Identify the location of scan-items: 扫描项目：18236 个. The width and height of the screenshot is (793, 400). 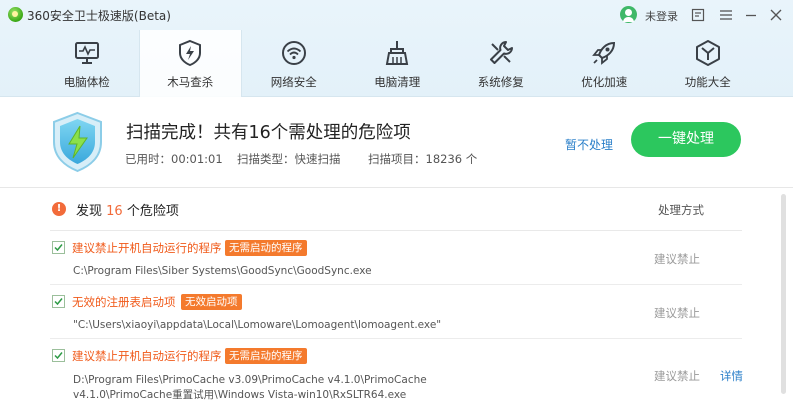
(422, 159).